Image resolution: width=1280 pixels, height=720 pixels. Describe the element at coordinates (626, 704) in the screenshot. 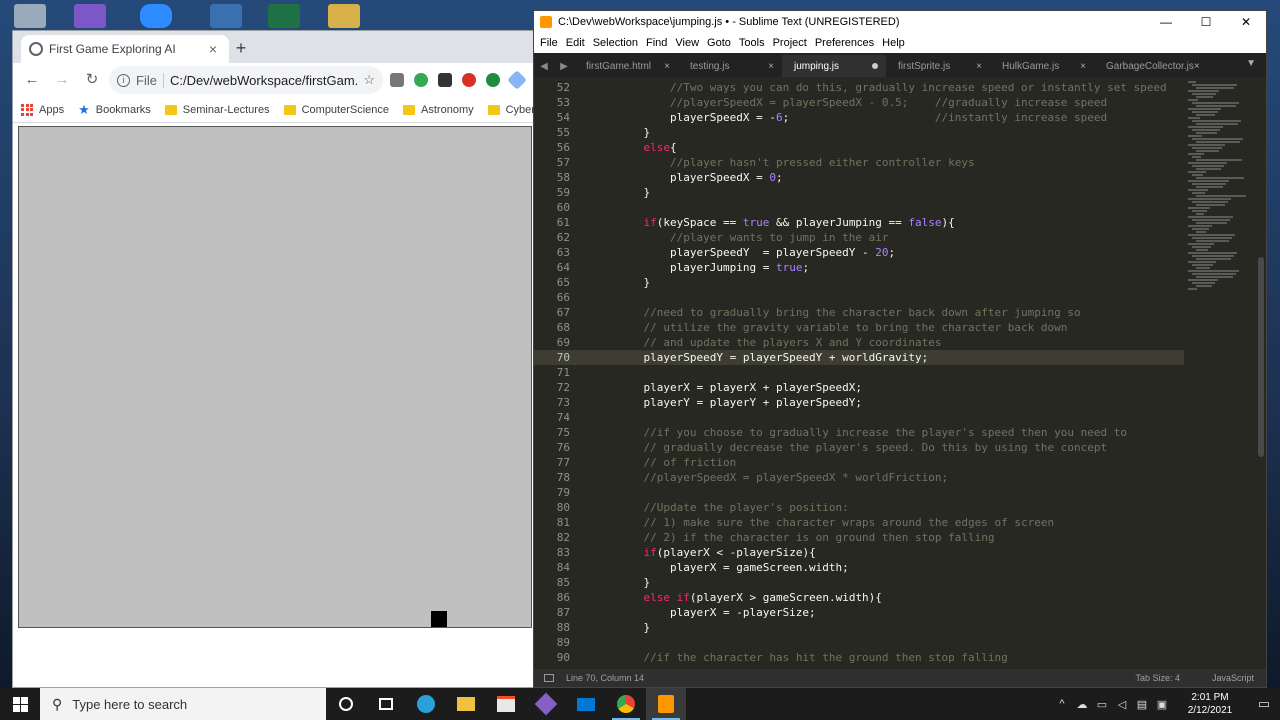

I see `chrome-icon` at that location.